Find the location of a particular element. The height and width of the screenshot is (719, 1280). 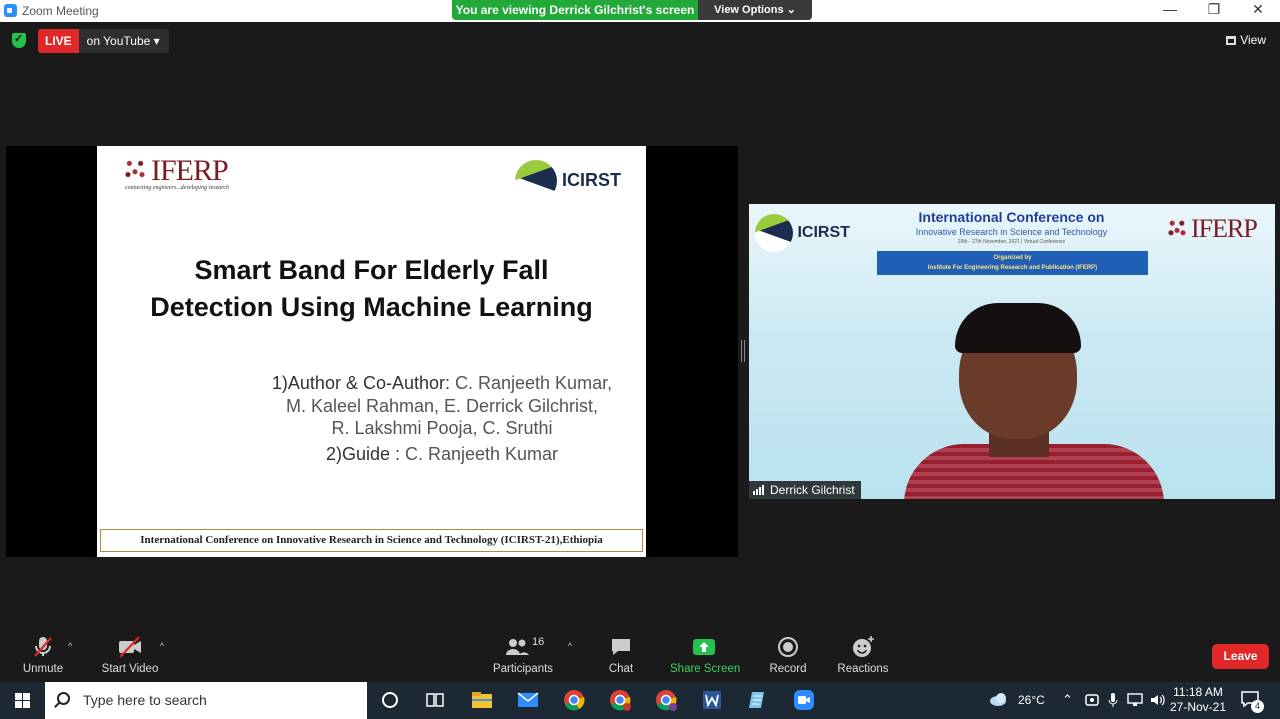

window-title: Zoom Meeting is located at coordinates (60, 11).